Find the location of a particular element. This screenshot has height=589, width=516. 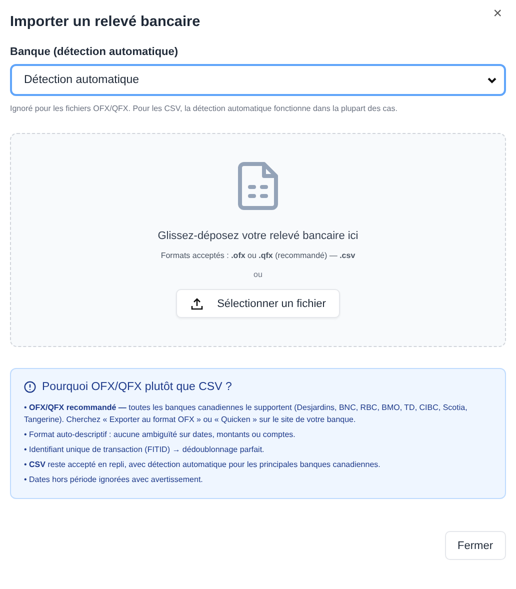

select-file-button: Sélectionner un fichier is located at coordinates (258, 303).